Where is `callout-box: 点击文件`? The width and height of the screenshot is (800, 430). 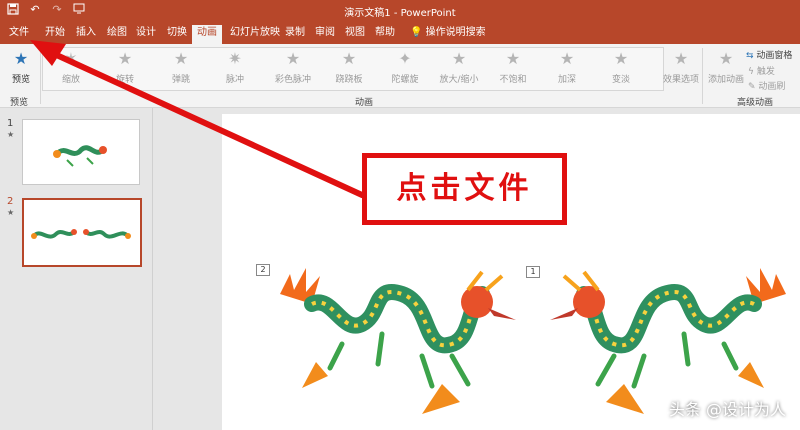 callout-box: 点击文件 is located at coordinates (464, 189).